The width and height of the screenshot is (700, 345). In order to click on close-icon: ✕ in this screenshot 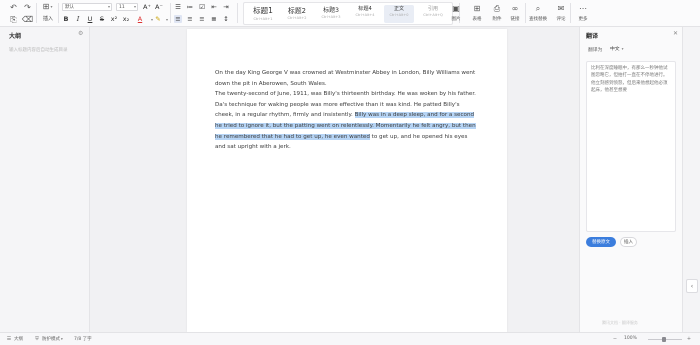, I will do `click(676, 33)`.